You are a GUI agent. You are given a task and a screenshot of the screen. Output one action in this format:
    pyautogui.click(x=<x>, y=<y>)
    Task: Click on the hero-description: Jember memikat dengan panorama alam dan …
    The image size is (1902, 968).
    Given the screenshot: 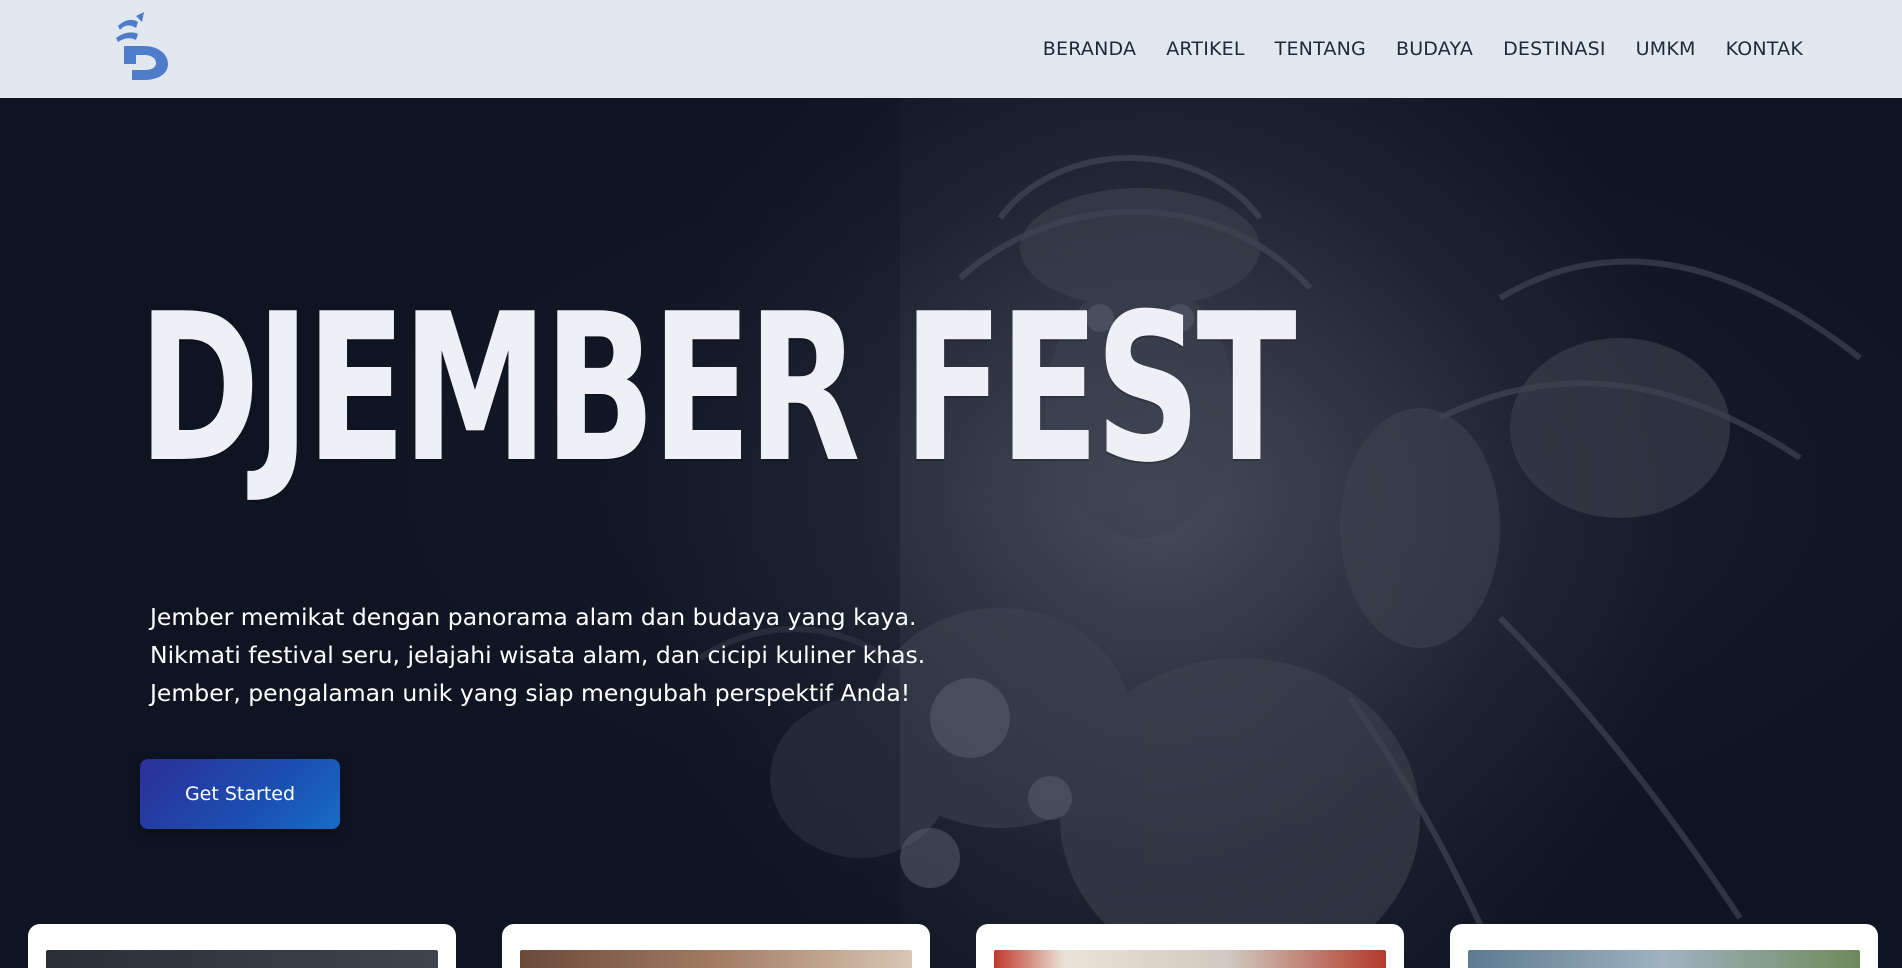 What is the action you would take?
    pyautogui.click(x=540, y=655)
    